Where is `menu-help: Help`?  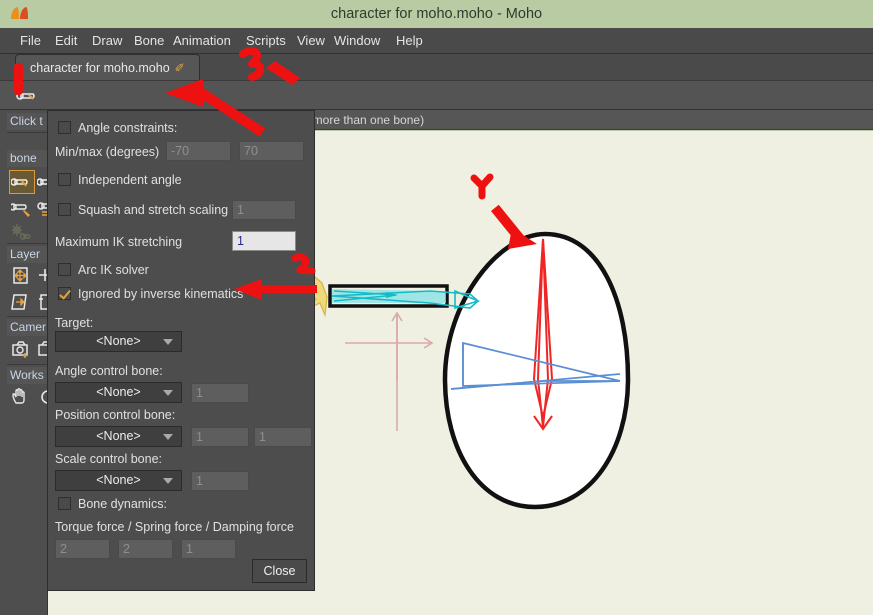
menu-help: Help is located at coordinates (409, 41).